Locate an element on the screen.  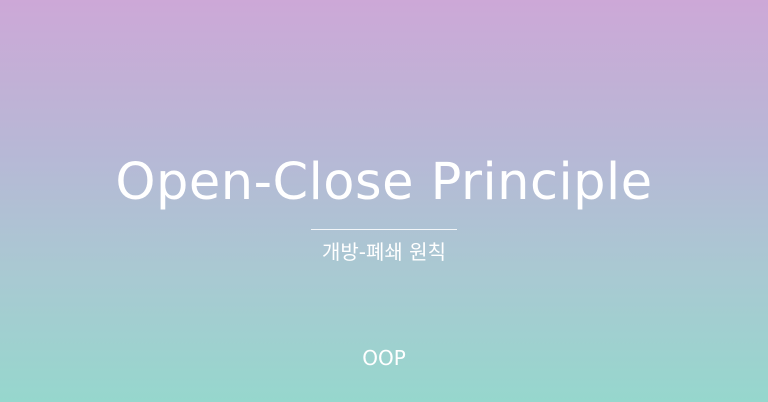
banner-title: Open-Close Principle is located at coordinates (384, 182).